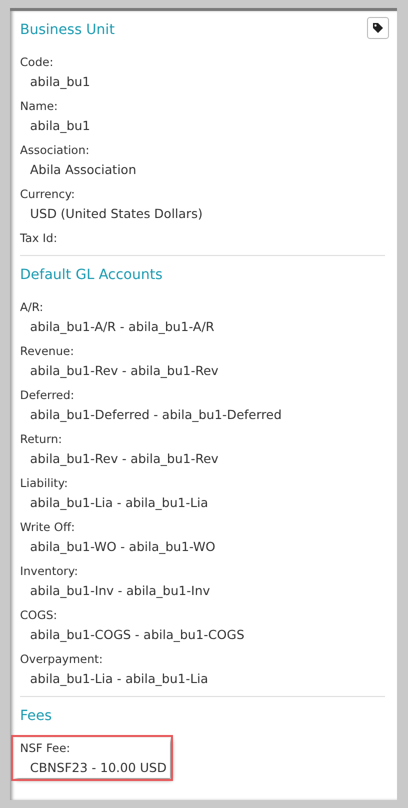 The height and width of the screenshot is (808, 408). What do you see at coordinates (36, 716) in the screenshot?
I see `section-title: Fees` at bounding box center [36, 716].